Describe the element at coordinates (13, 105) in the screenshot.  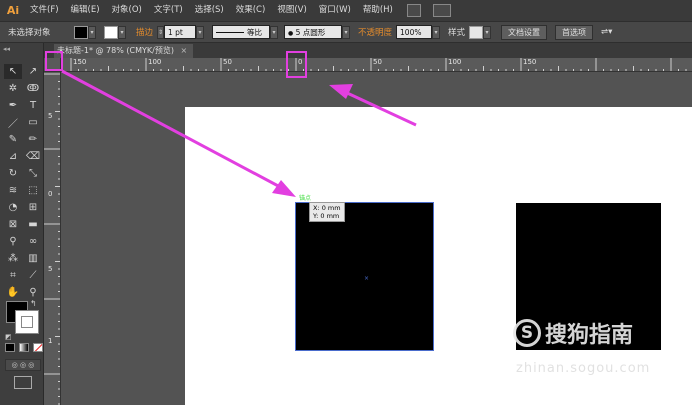
I see `pen-tool-icon: ✒` at that location.